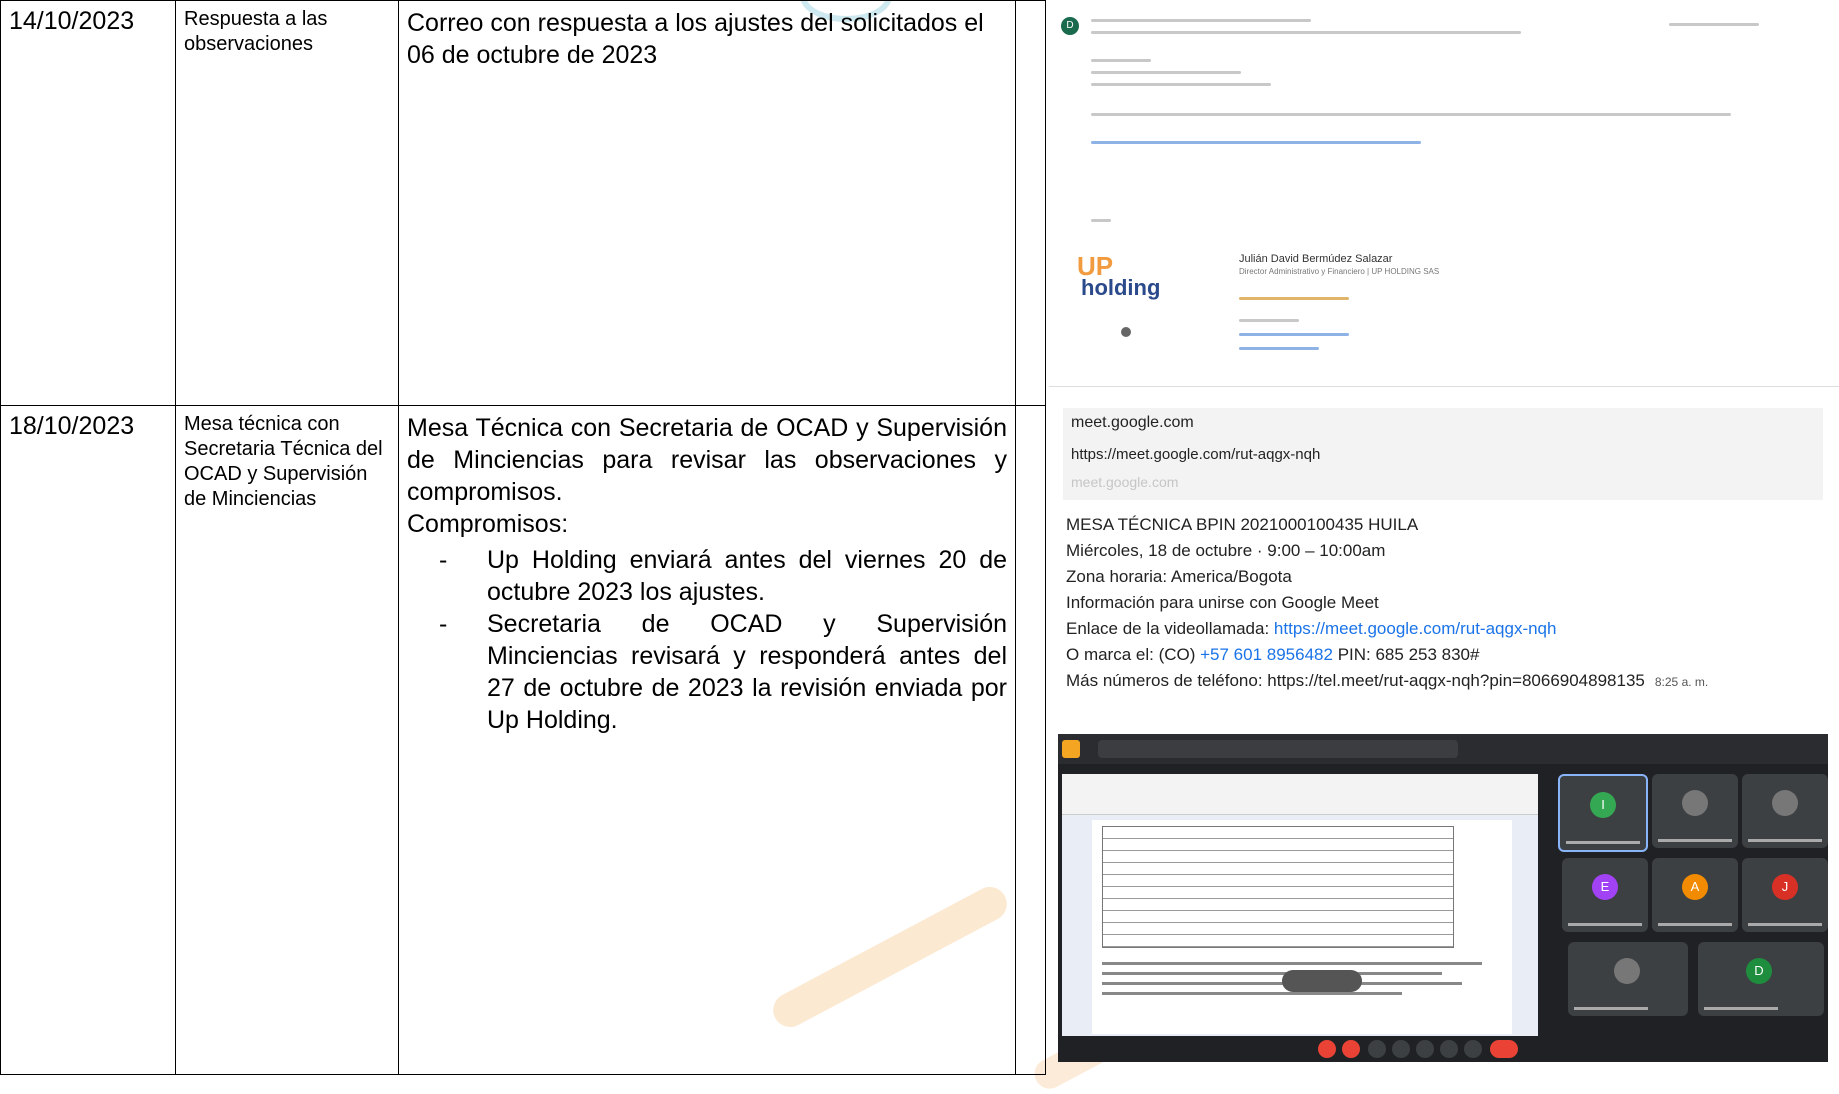 Image resolution: width=1839 pixels, height=1094 pixels. I want to click on date-cell: 18/10/2023, so click(88, 740).